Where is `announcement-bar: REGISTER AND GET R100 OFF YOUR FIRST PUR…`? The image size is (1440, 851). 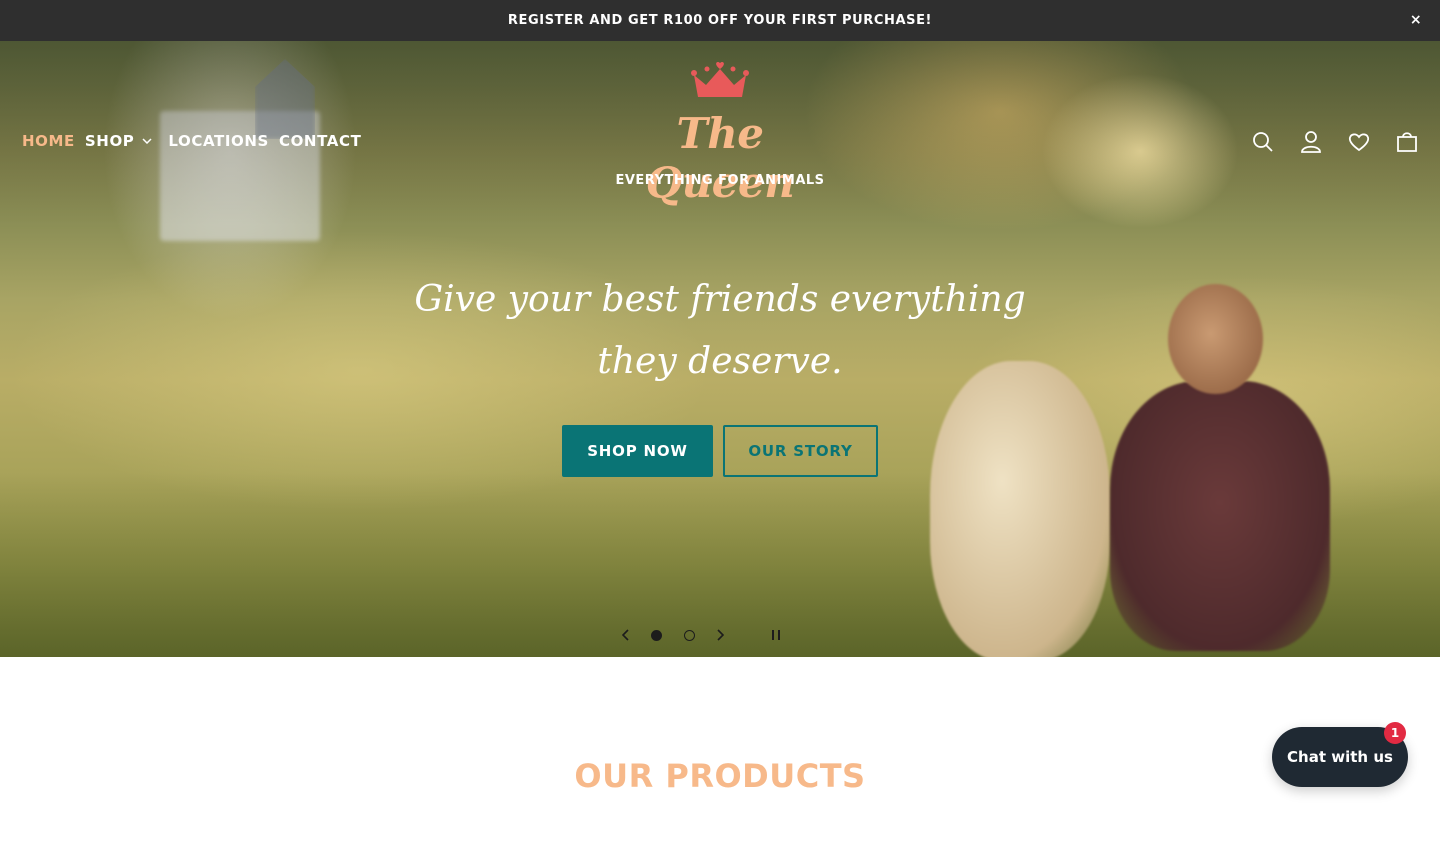 announcement-bar: REGISTER AND GET R100 OFF YOUR FIRST PUR… is located at coordinates (720, 20).